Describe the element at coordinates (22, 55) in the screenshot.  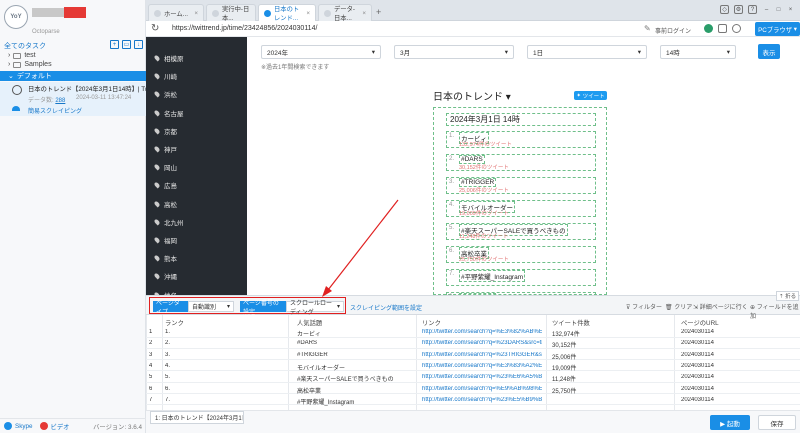
I see `folder-test: › test` at that location.